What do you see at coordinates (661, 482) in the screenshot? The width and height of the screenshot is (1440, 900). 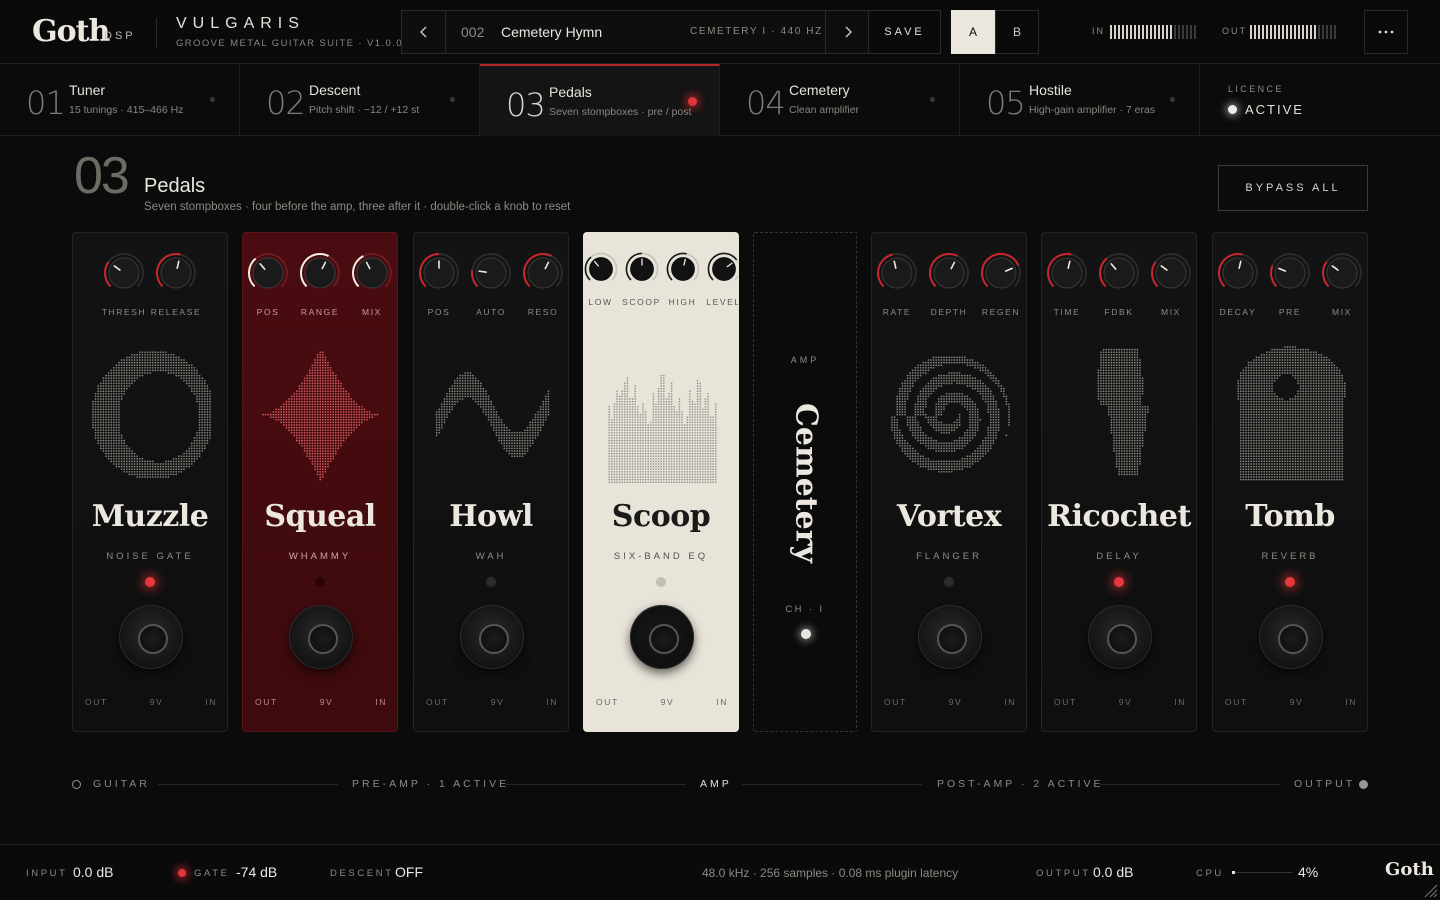 I see `pedal-scoop: LOW SCOOP HIGH LEVEL Scoop SIX-BAND EQ OUT 9V IN` at bounding box center [661, 482].